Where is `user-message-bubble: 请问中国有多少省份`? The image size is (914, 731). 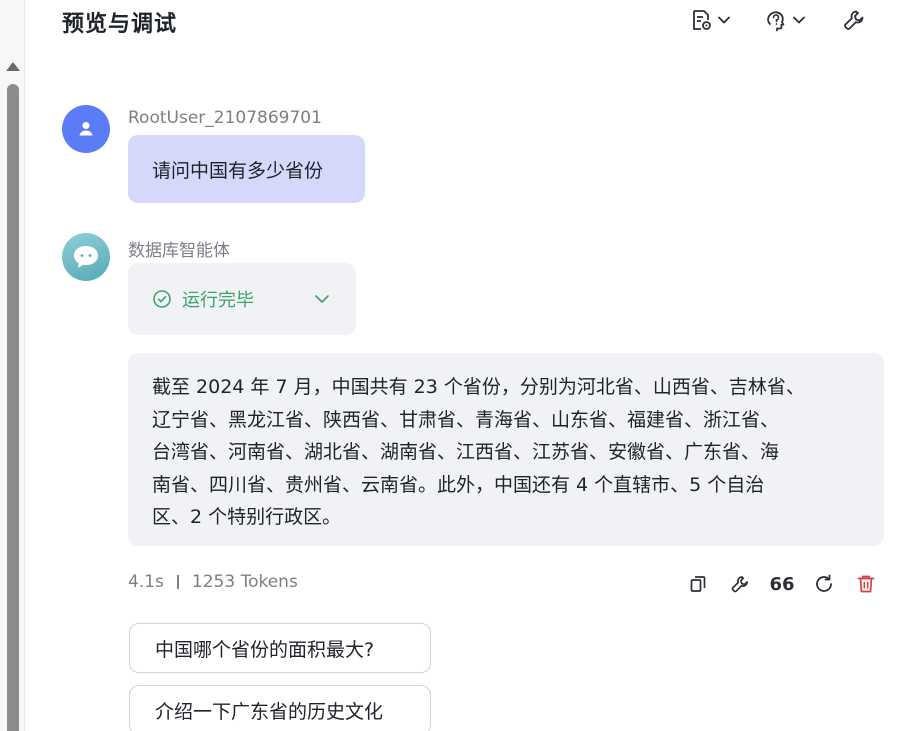 user-message-bubble: 请问中国有多少省份 is located at coordinates (246, 169).